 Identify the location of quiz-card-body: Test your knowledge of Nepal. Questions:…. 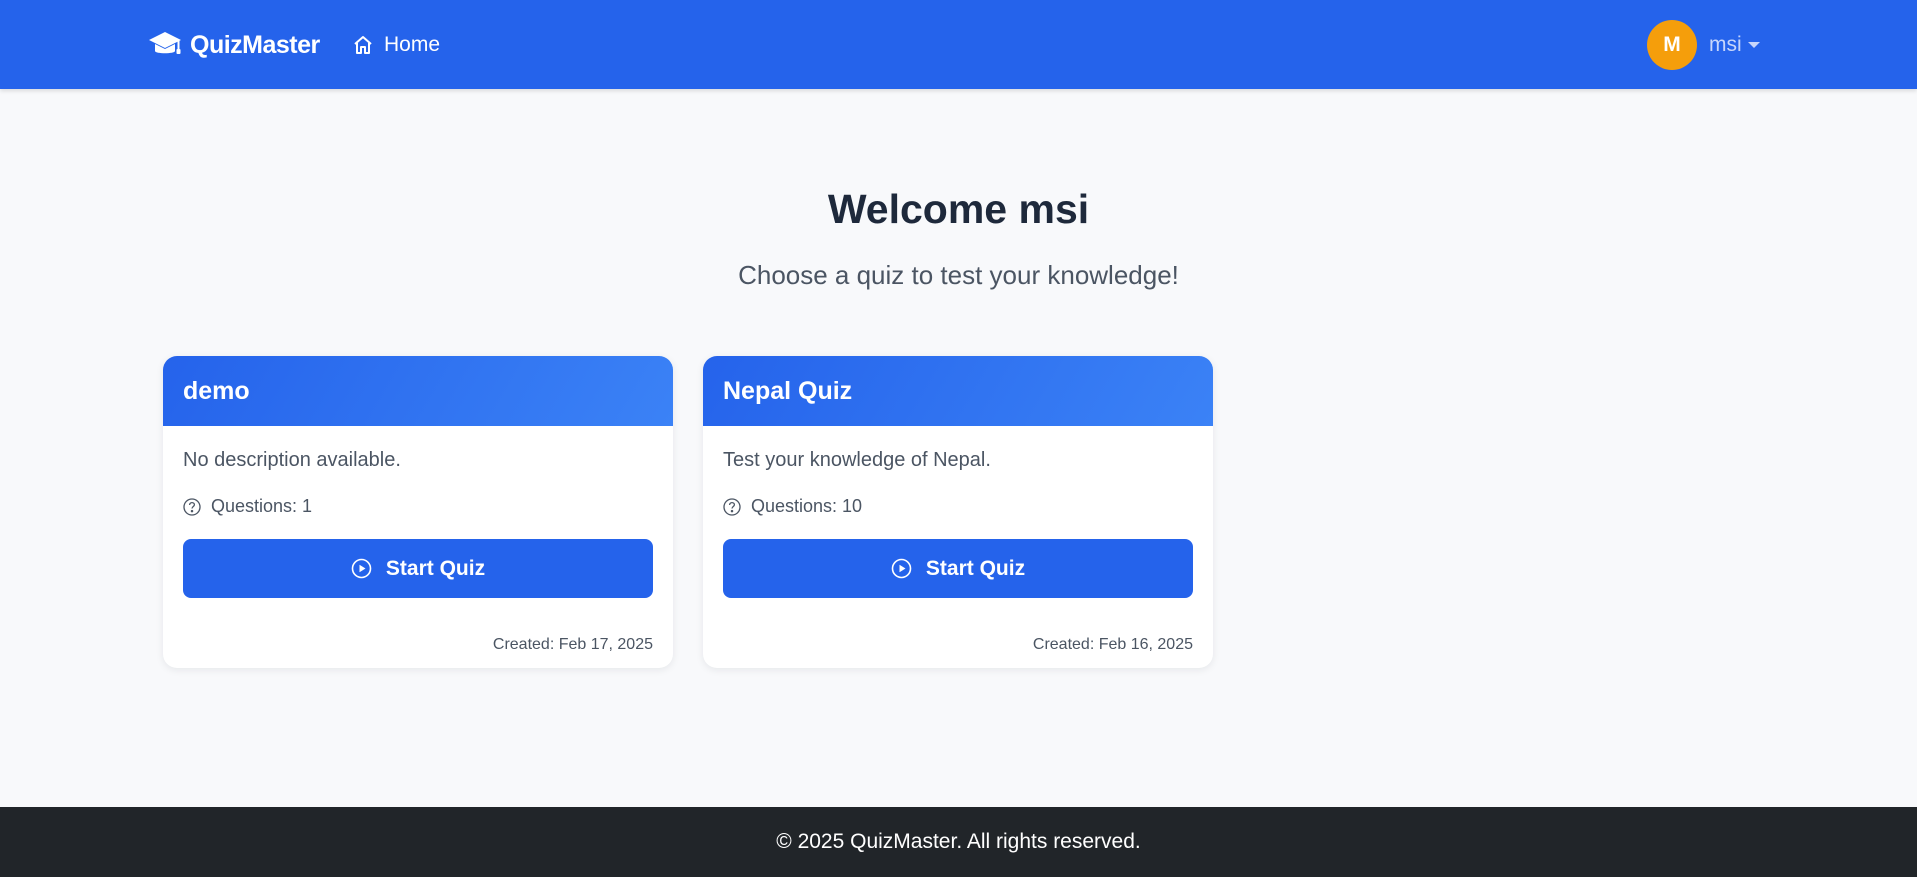
(958, 547).